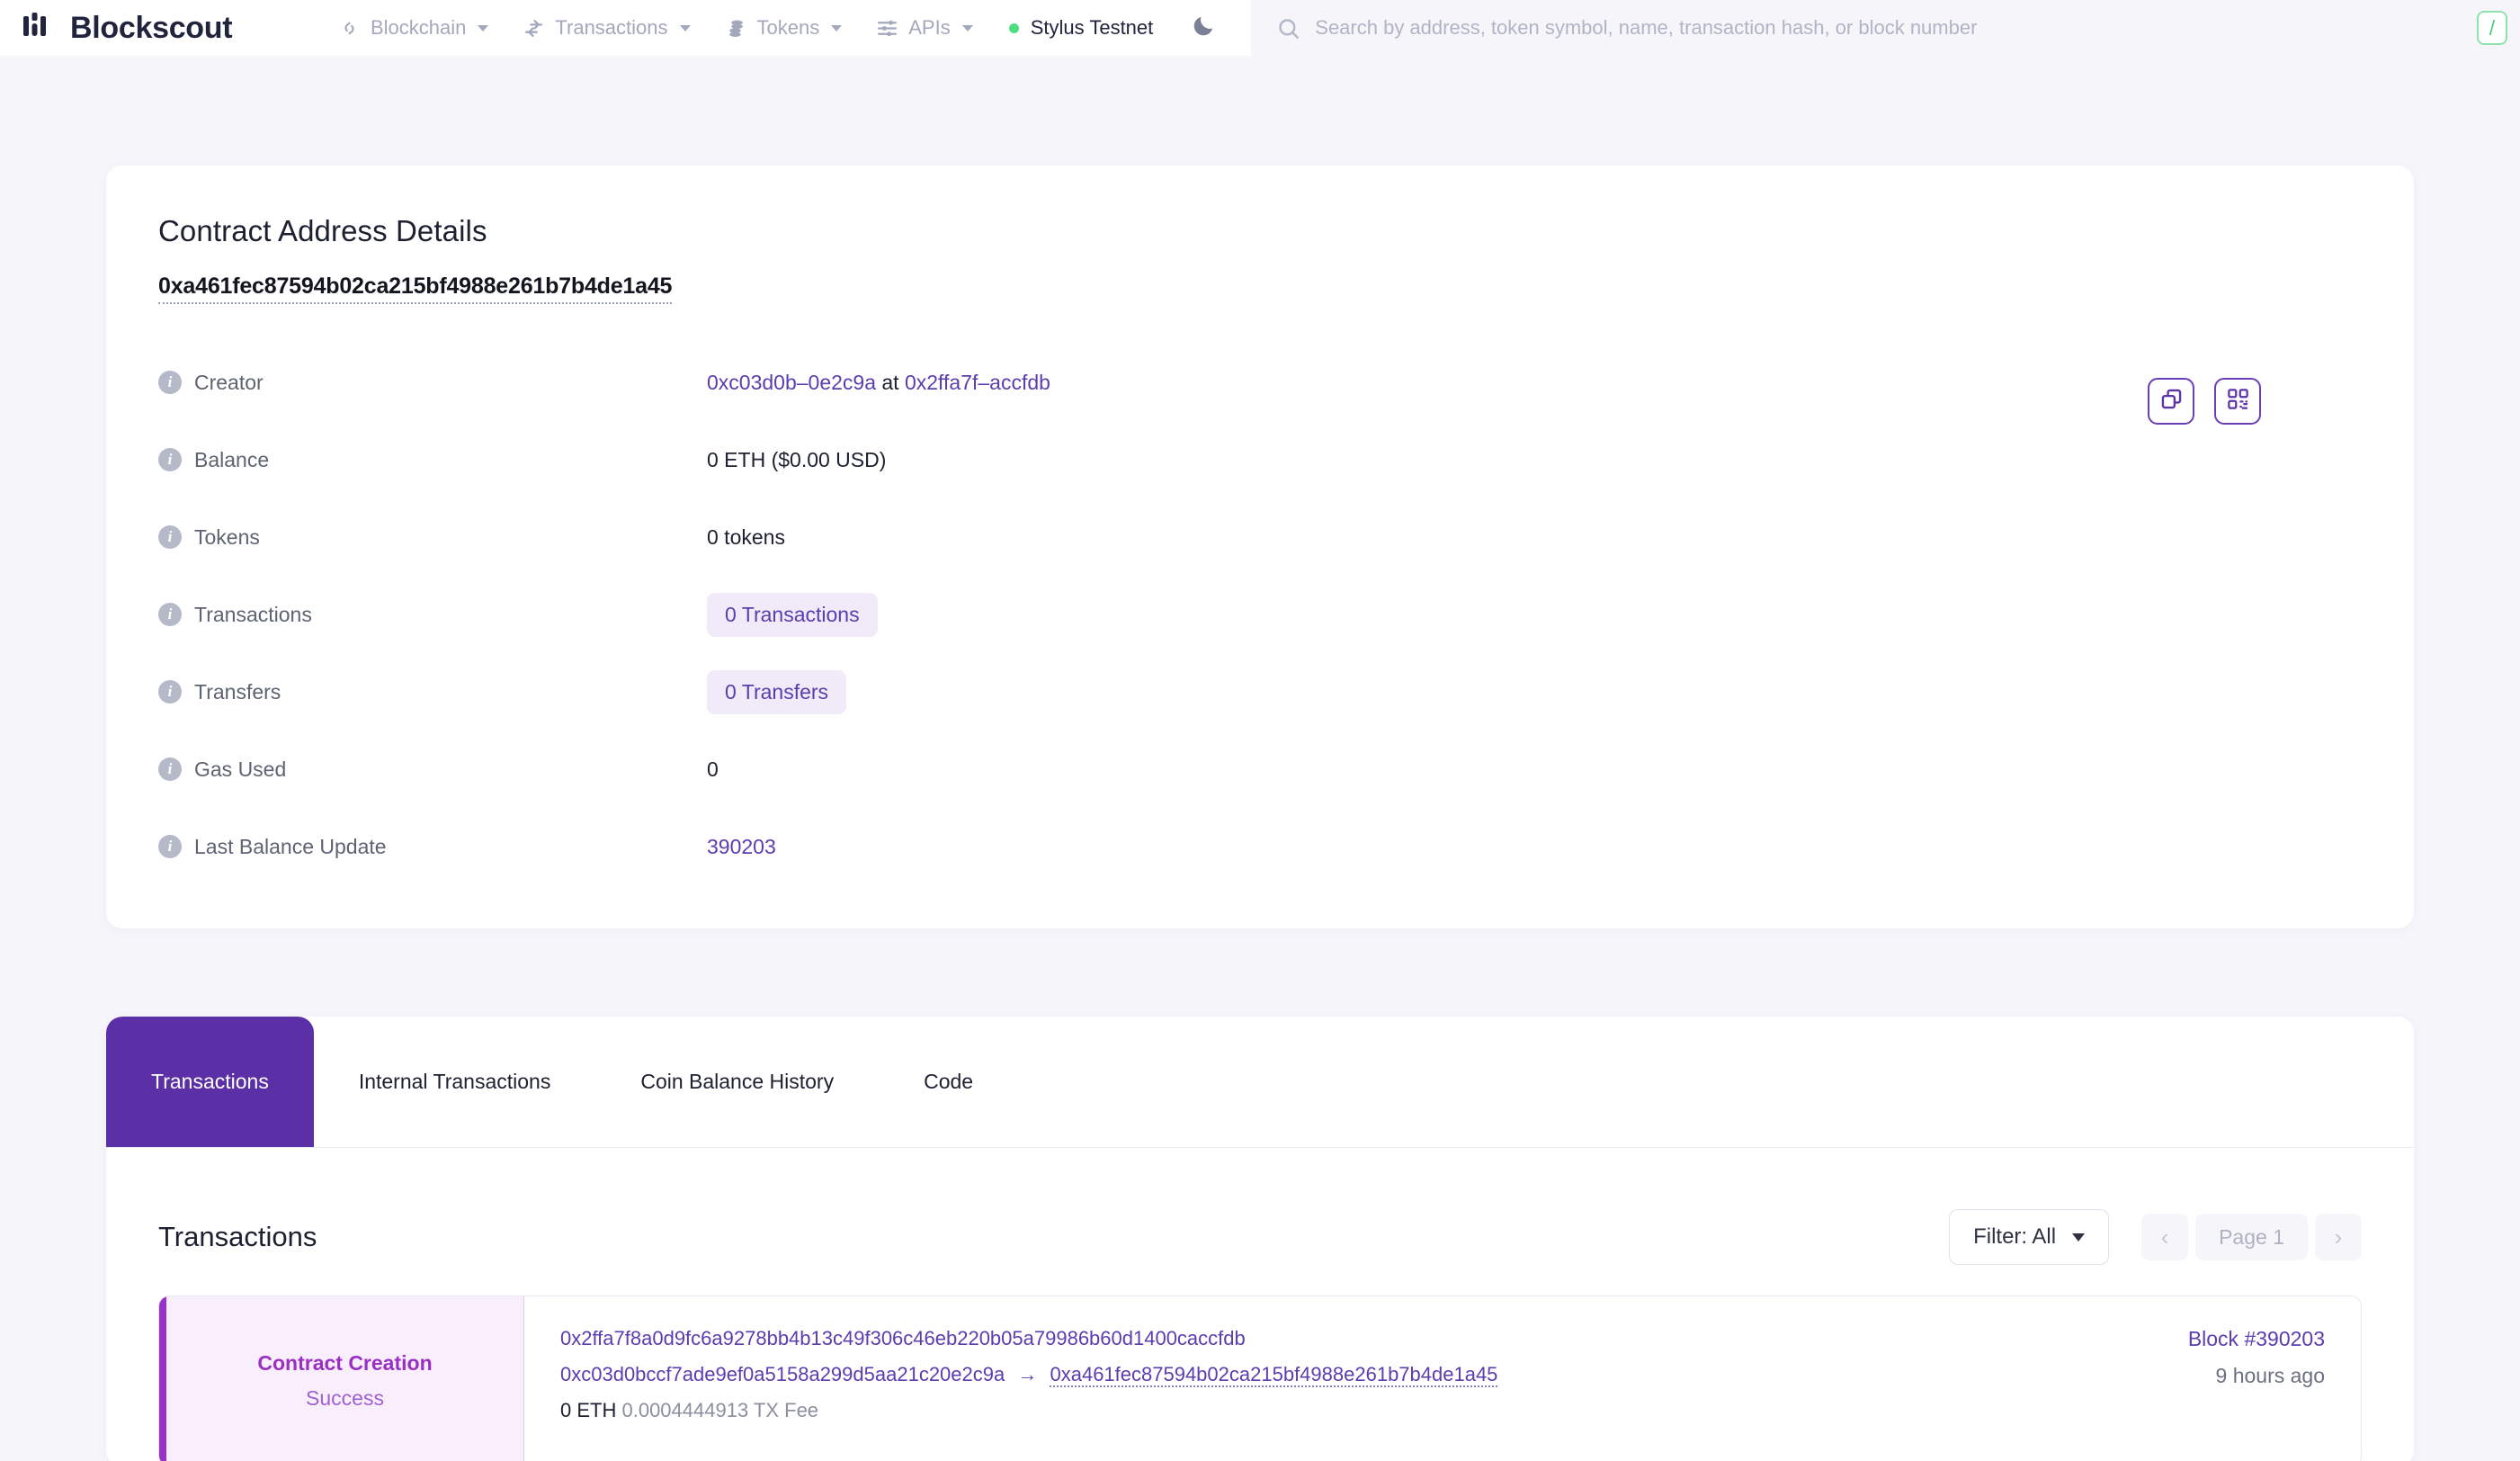 The image size is (2520, 1461). I want to click on transaction-block-link: Block #390203, so click(2257, 1339).